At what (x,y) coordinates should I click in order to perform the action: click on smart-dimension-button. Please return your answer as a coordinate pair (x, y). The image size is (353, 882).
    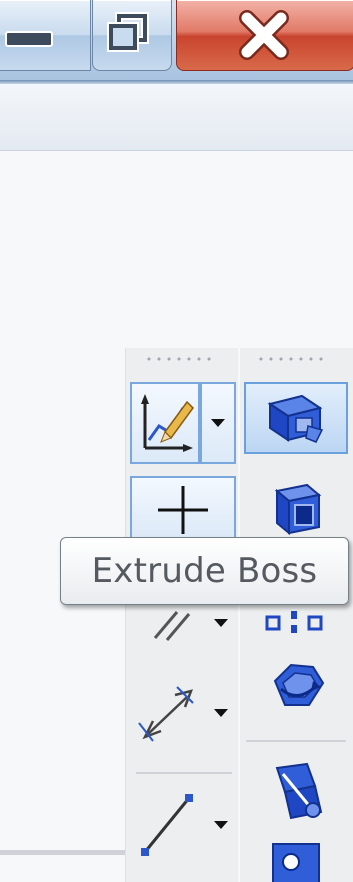
    Looking at the image, I should click on (168, 713).